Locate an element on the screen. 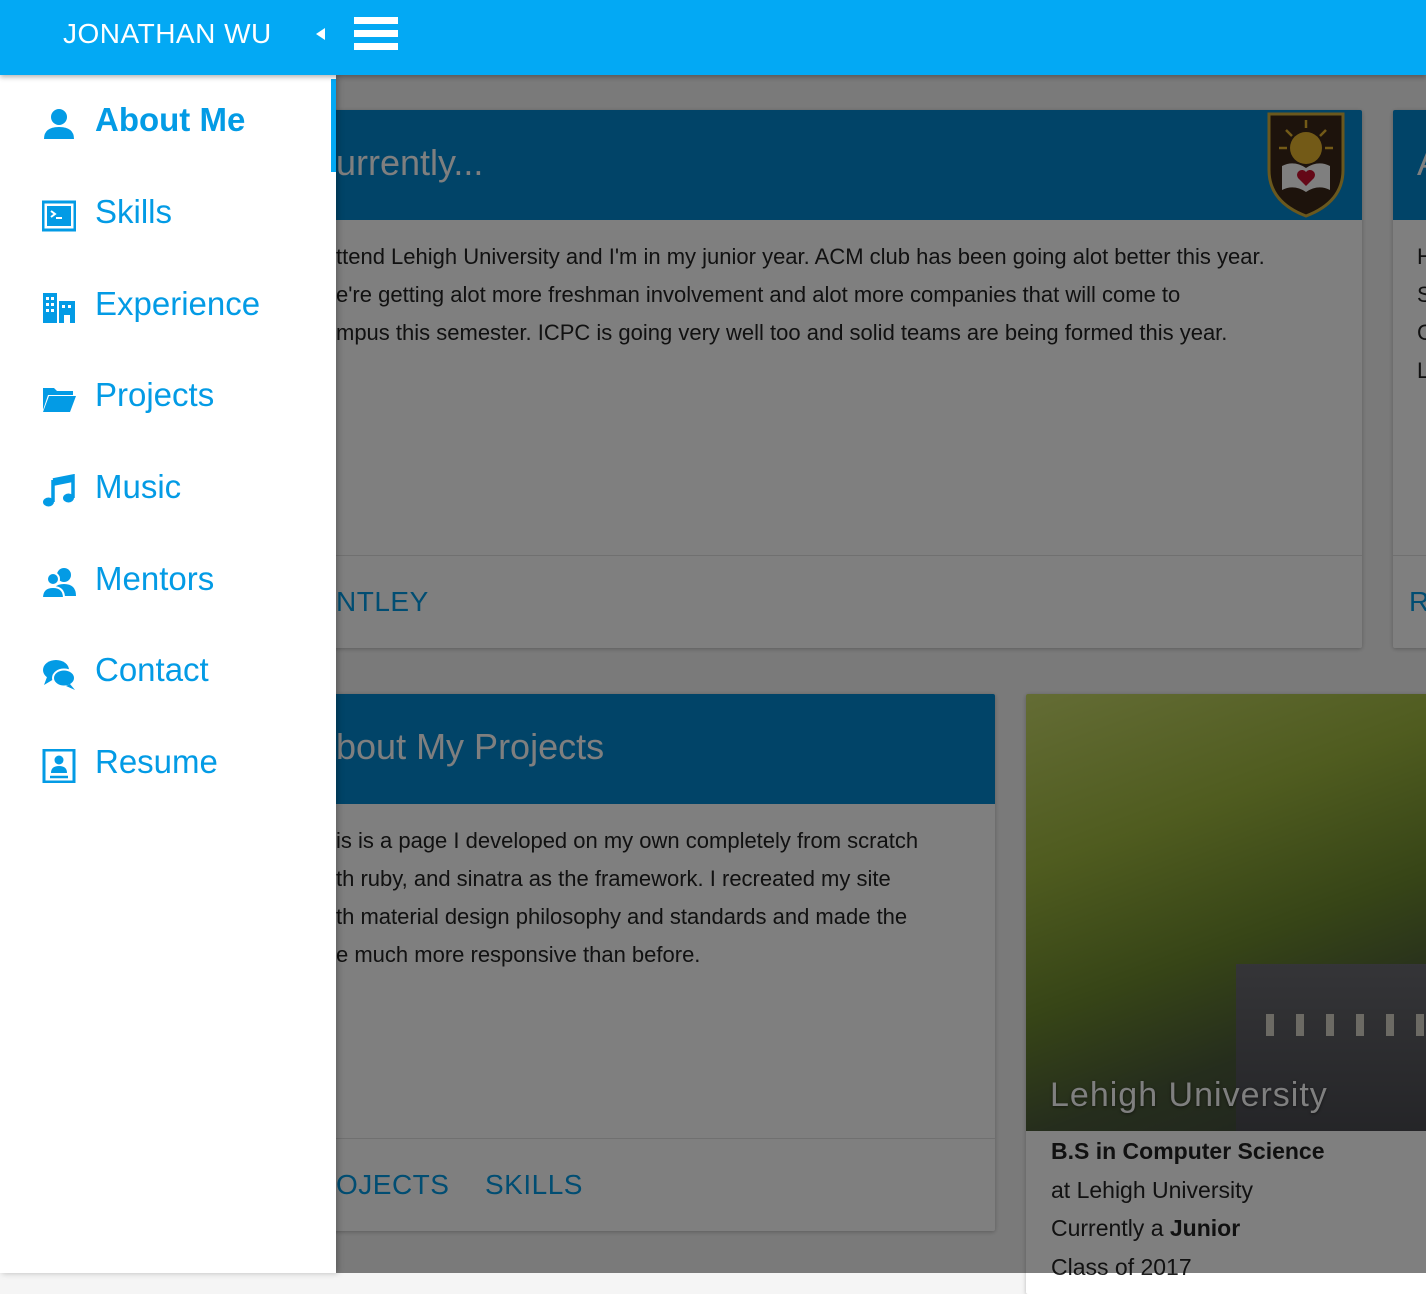  menu-icon is located at coordinates (376, 33).